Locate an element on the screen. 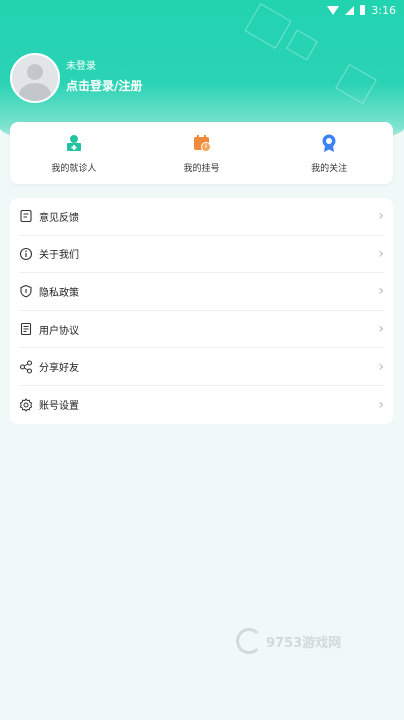  menu-item-agreement: 用户协议 › is located at coordinates (201, 330).